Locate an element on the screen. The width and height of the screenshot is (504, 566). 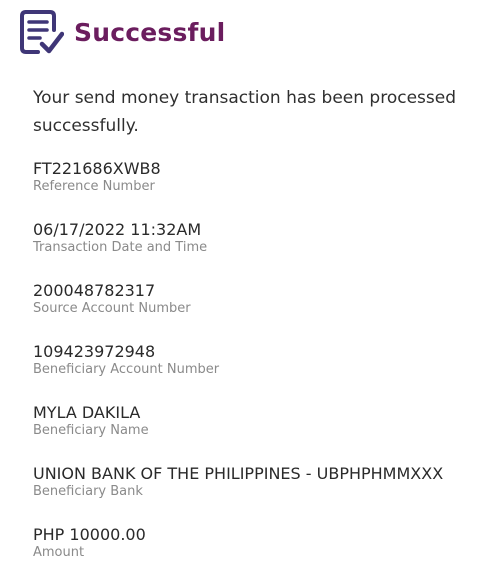
beneficiary-account-field: 109423972948 Beneficiary Account Number is located at coordinates (126, 360).